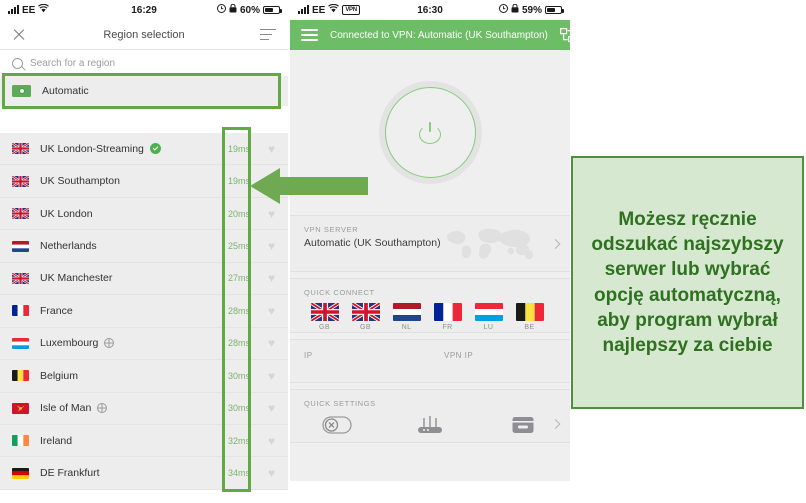 The image size is (806, 503). I want to click on vpn-ip-label: VPN IP, so click(459, 355).